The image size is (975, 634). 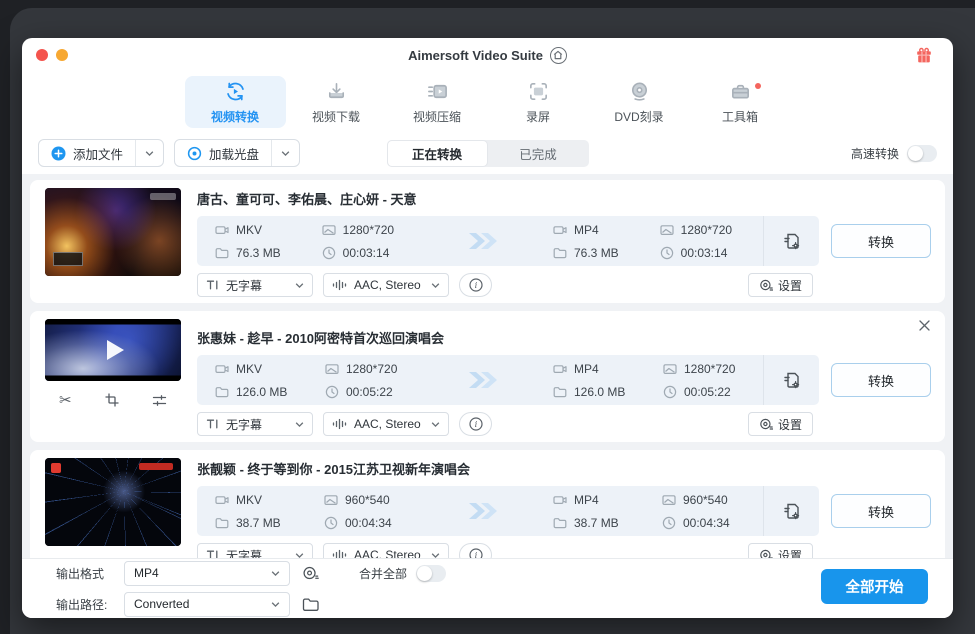 What do you see at coordinates (65, 400) in the screenshot?
I see `trim-icon: ✂` at bounding box center [65, 400].